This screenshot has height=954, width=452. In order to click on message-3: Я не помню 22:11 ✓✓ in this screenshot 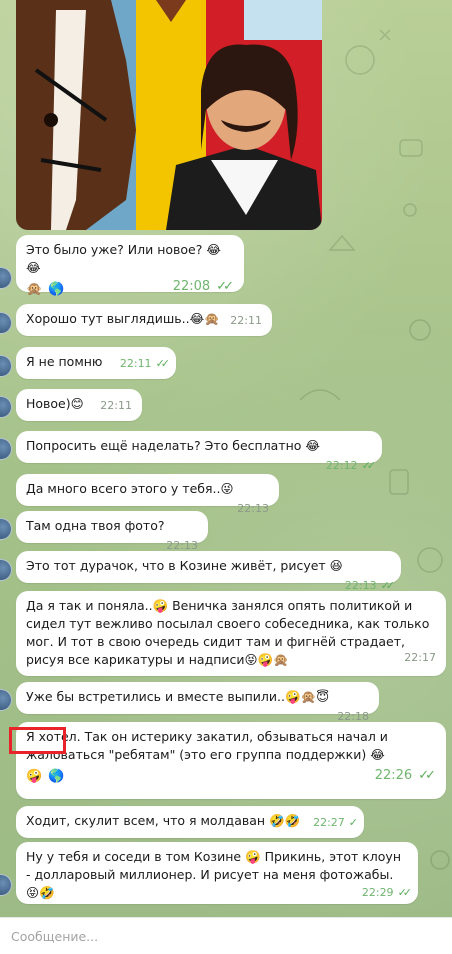, I will do `click(96, 363)`.